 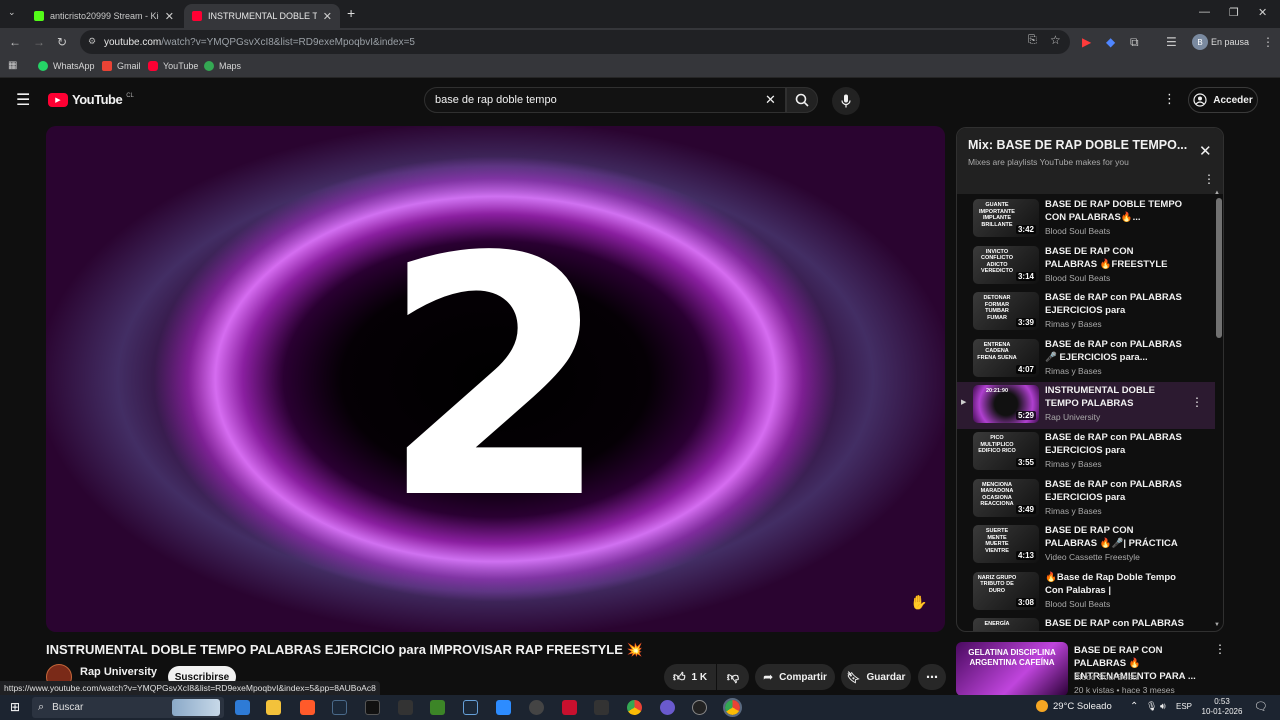 I want to click on youtube-logo: ▶ YouTube CL, so click(x=91, y=99).